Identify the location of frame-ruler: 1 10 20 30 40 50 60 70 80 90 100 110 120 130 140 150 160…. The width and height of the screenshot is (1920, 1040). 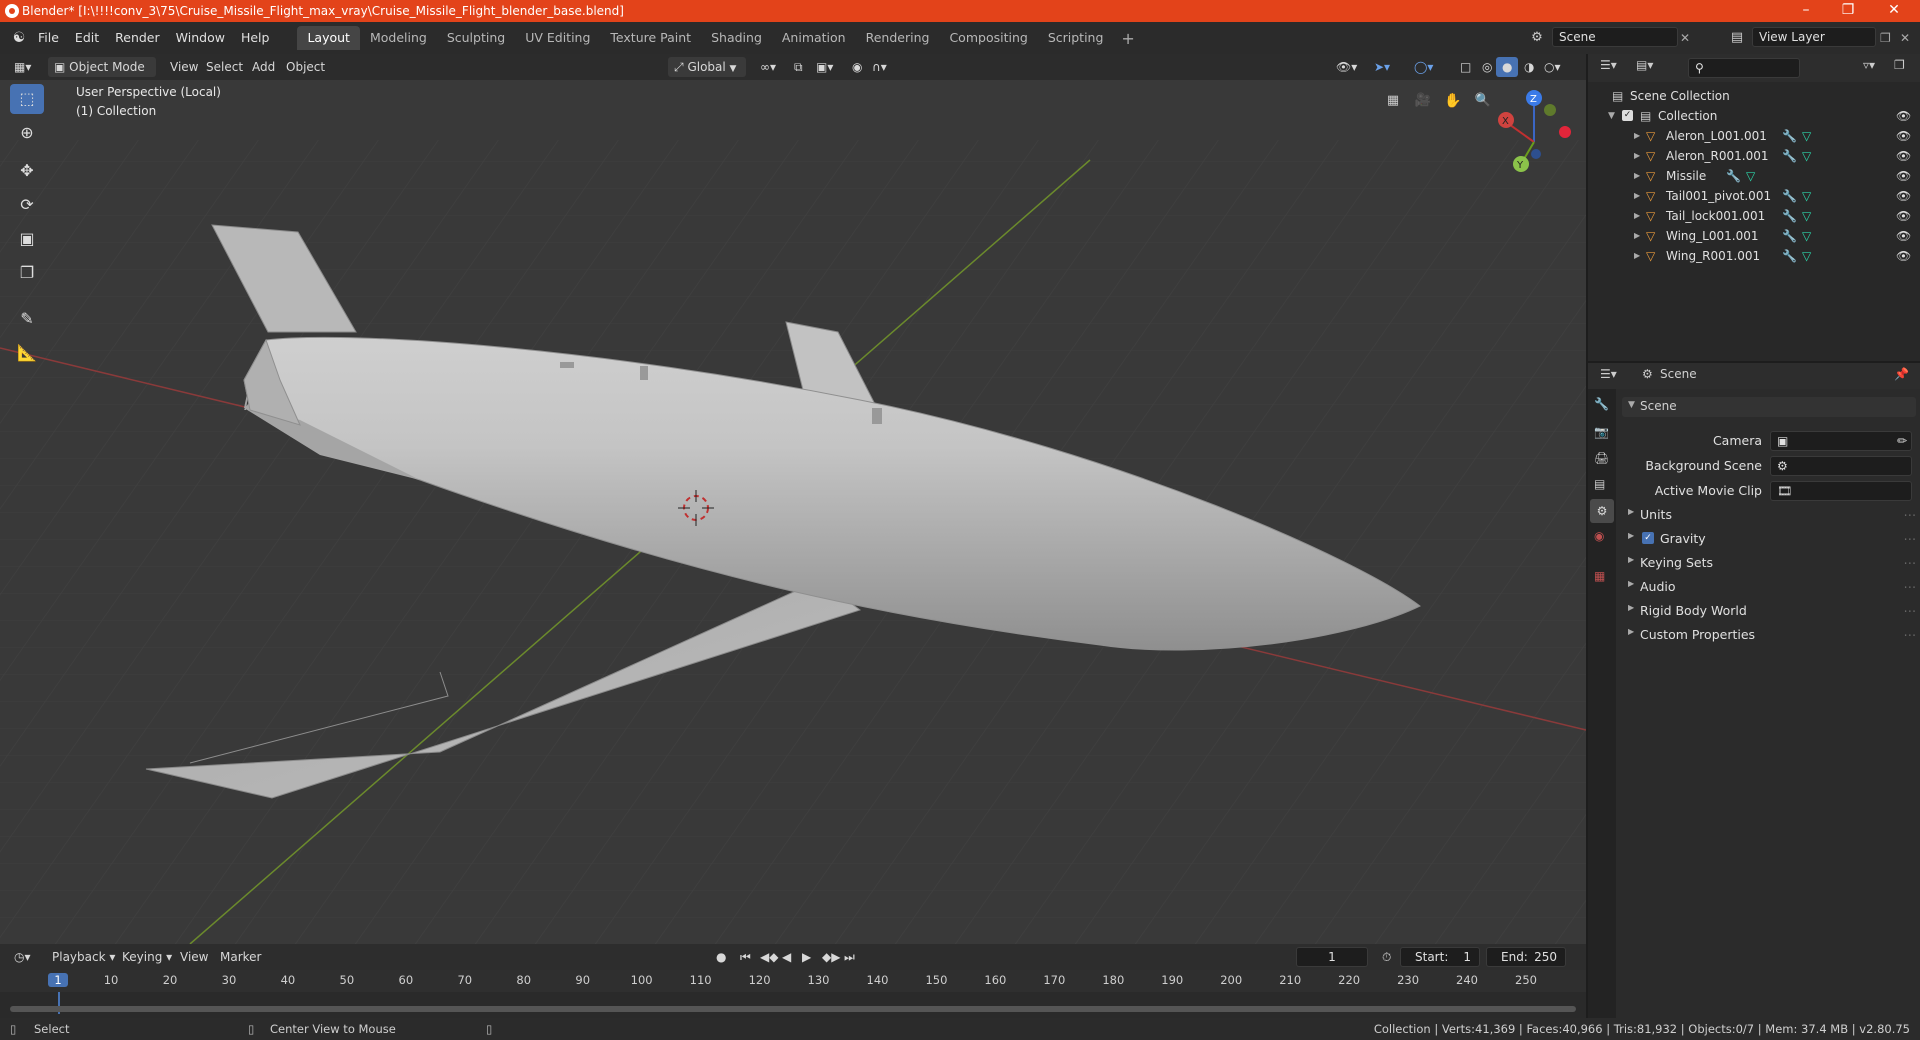
(793, 981).